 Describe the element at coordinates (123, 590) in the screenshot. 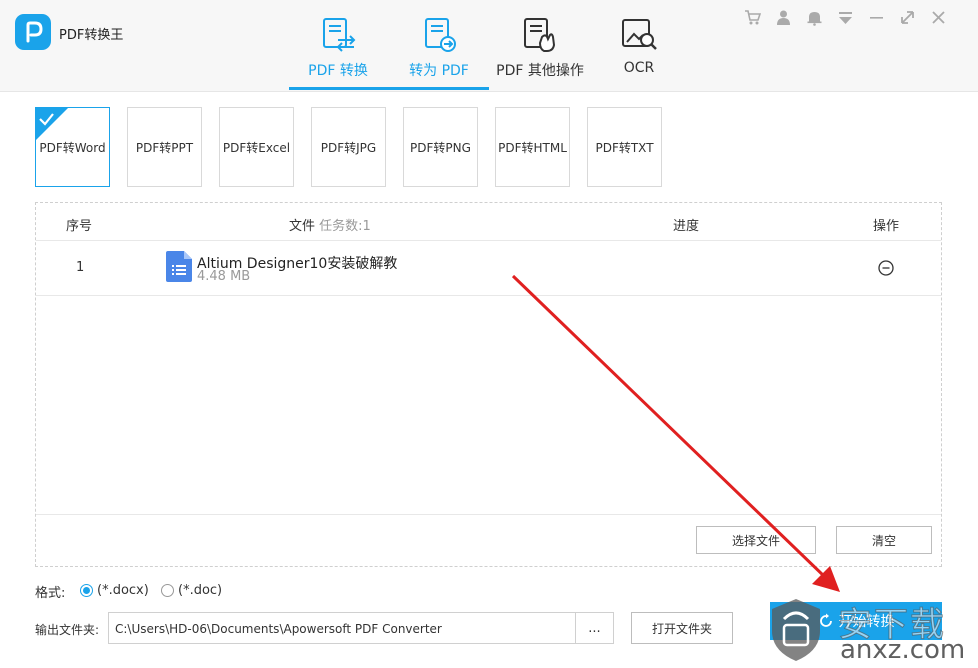

I see `radio-label: (*.docx)` at that location.